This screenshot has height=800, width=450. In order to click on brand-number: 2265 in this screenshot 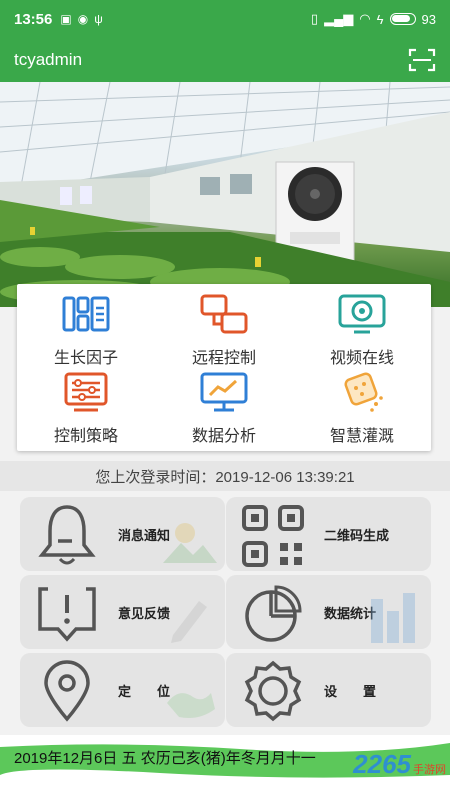, I will do `click(382, 764)`.